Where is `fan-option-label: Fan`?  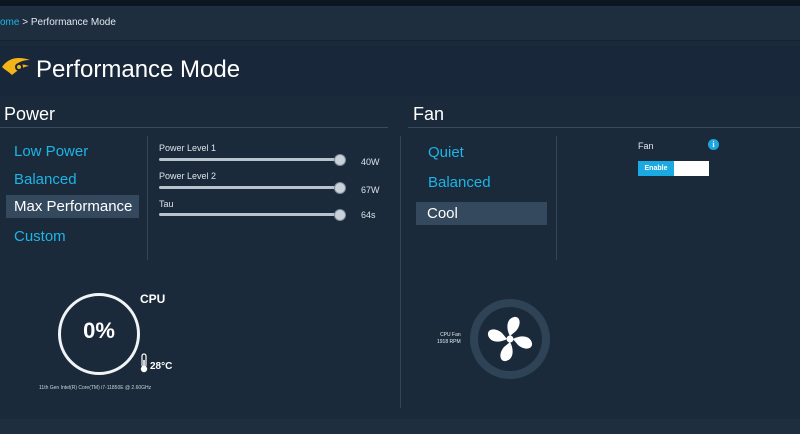
fan-option-label: Fan is located at coordinates (646, 146).